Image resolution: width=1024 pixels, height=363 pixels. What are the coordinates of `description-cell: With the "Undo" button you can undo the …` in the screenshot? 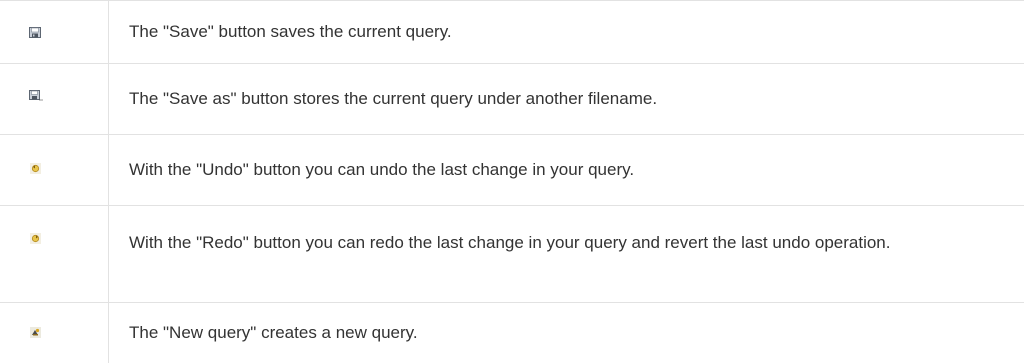 It's located at (476, 170).